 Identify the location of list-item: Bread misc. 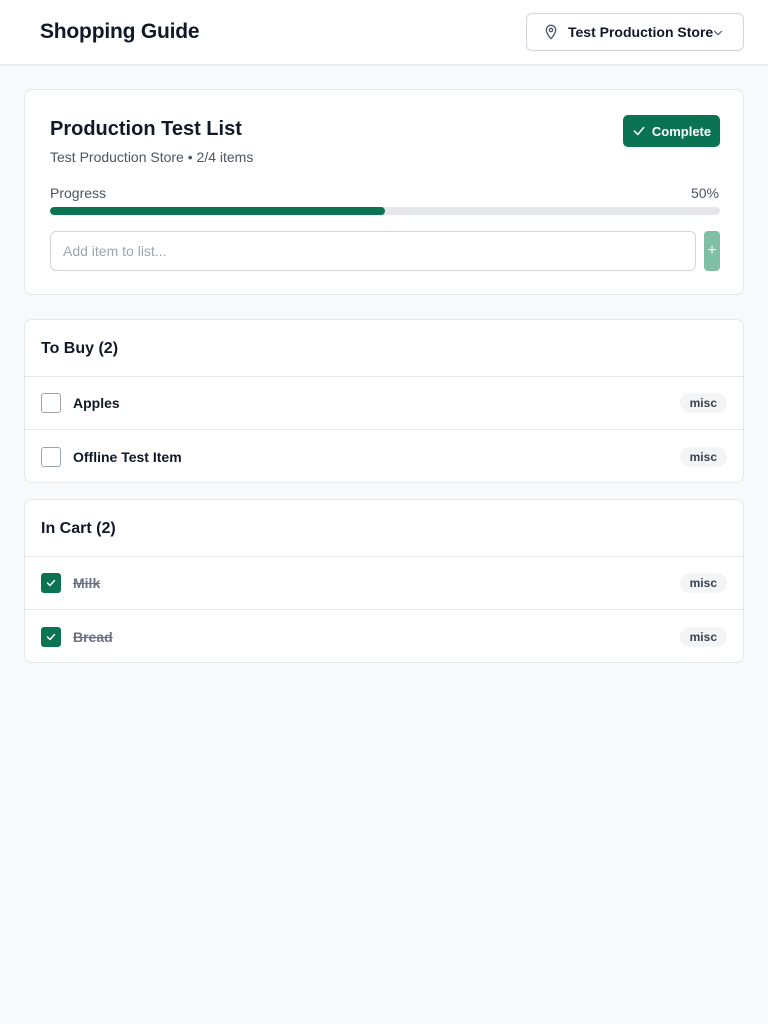
(384, 636).